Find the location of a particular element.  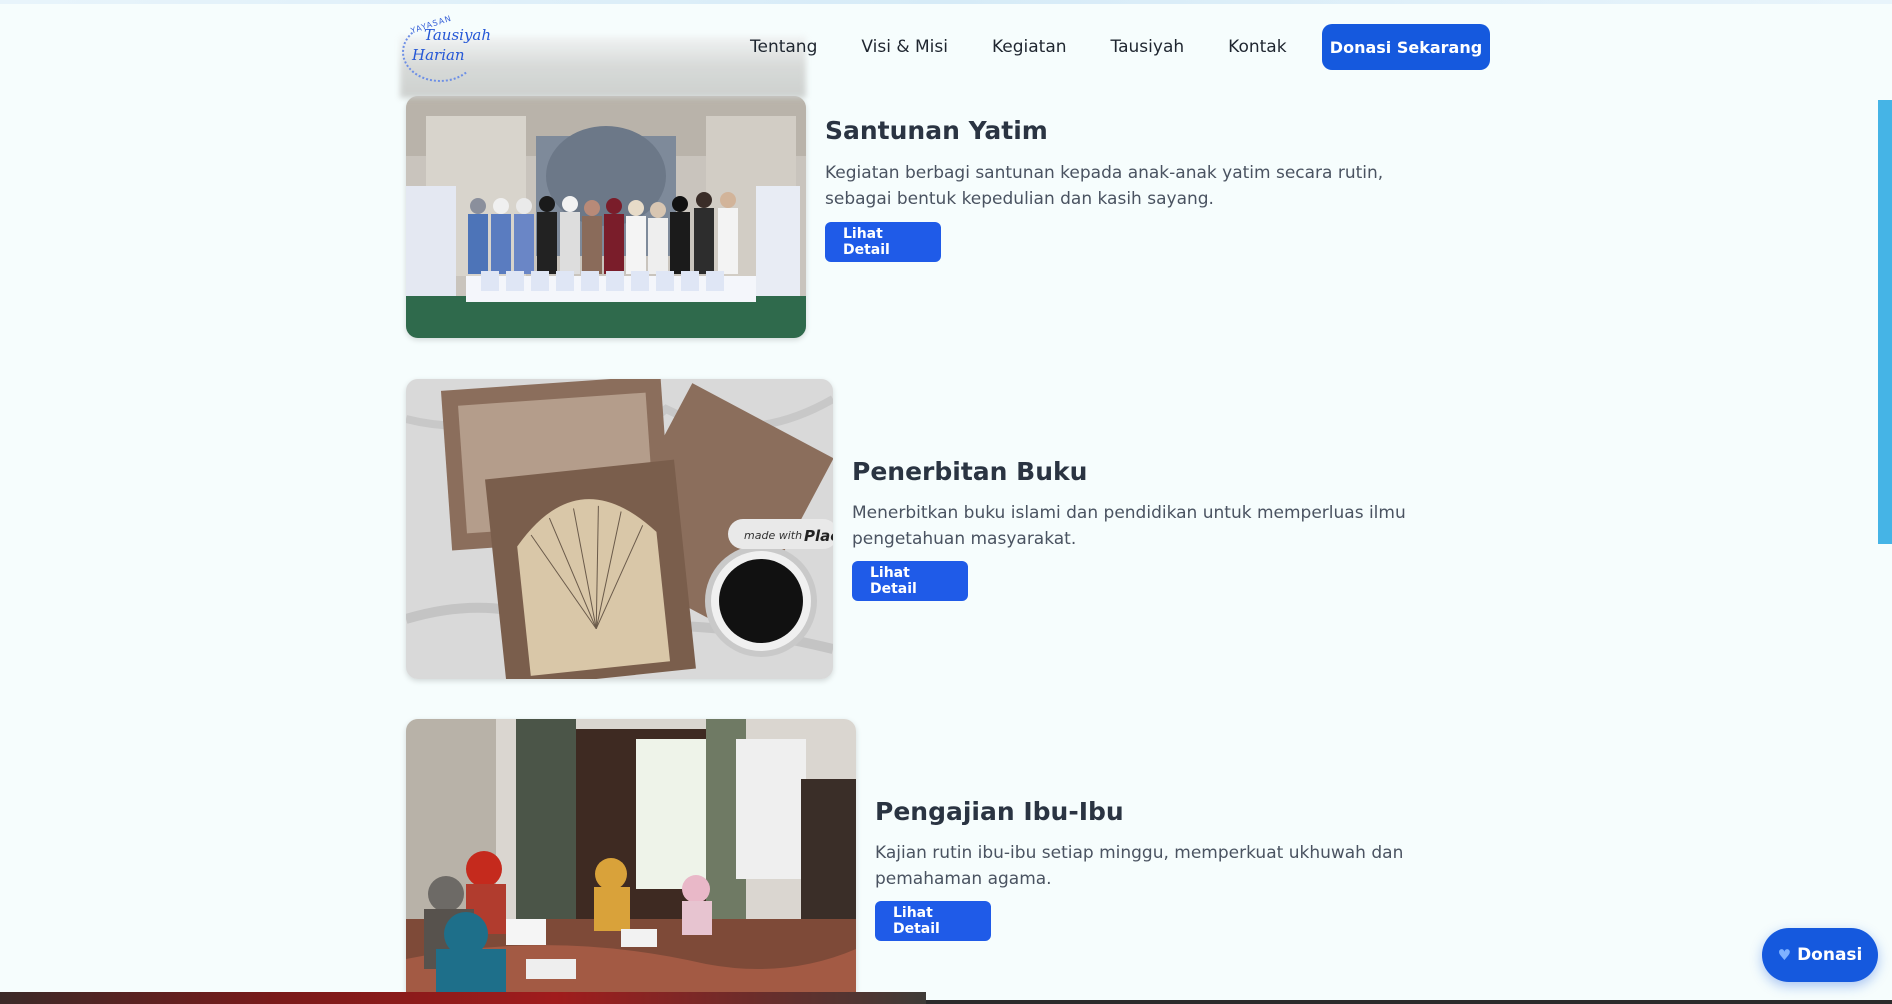

nav-item-kegiatan: Kegiatan is located at coordinates (1029, 47).